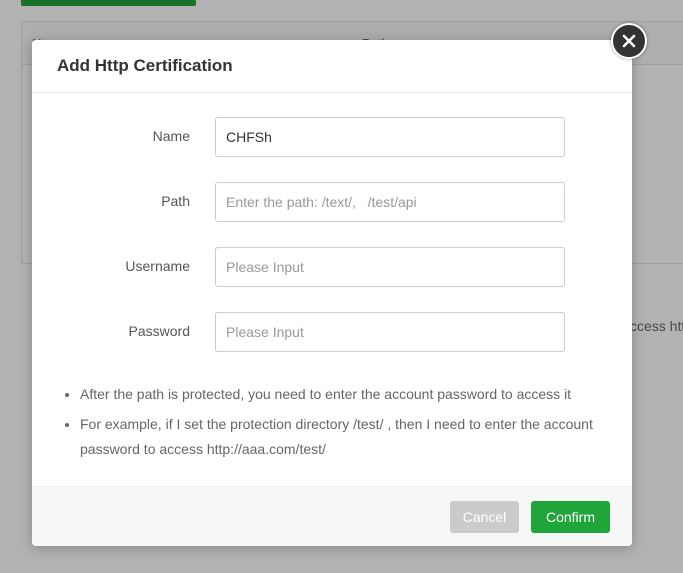 This screenshot has height=573, width=683. Describe the element at coordinates (390, 137) in the screenshot. I see `name-input` at that location.